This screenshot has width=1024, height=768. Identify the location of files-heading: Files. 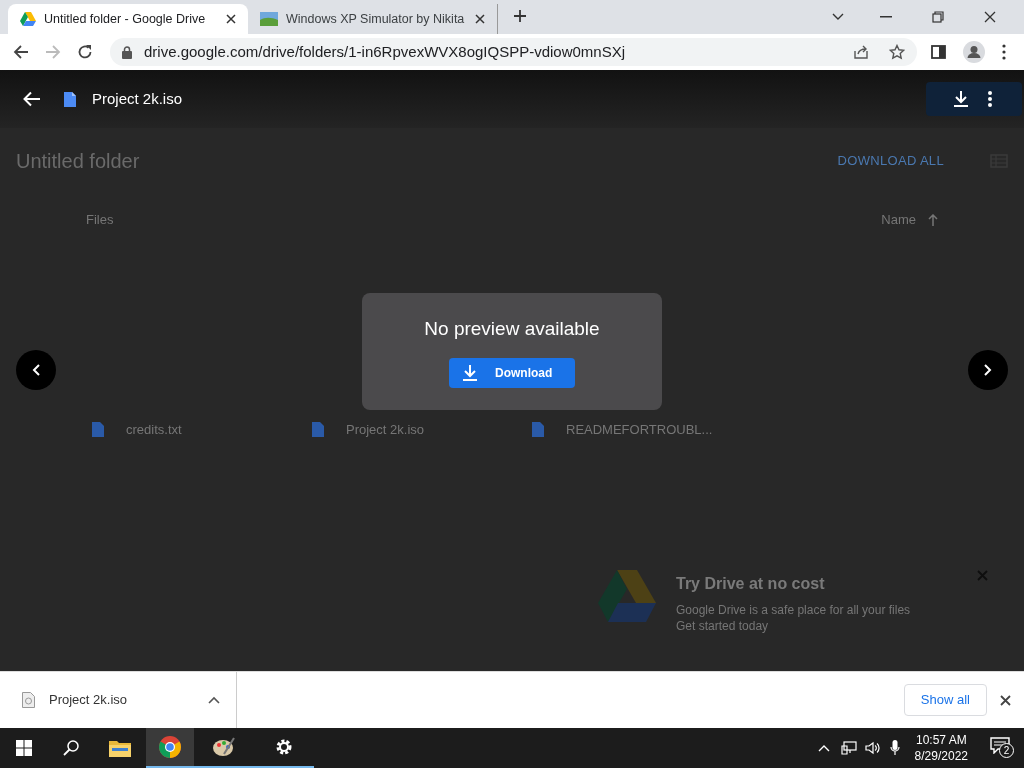
(100, 220).